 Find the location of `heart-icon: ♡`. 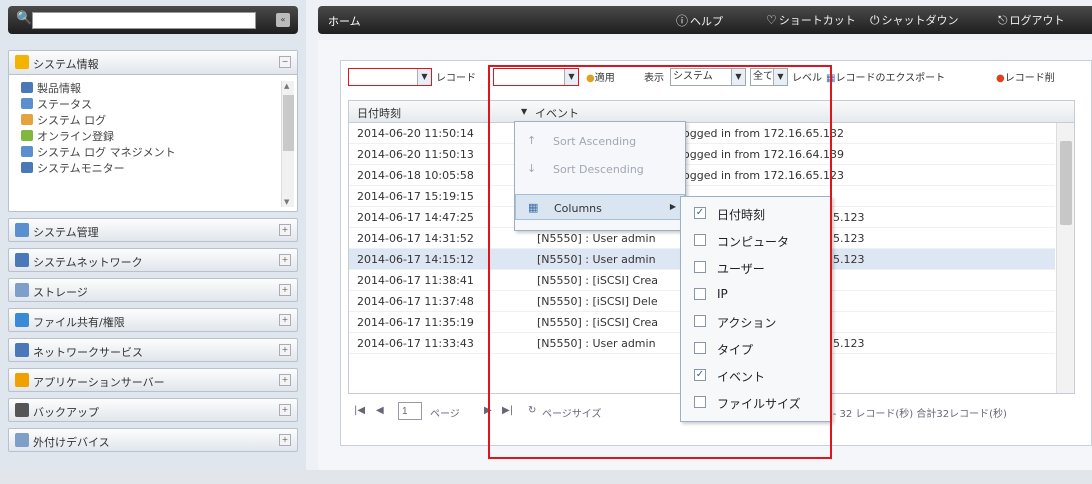

heart-icon: ♡ is located at coordinates (771, 20).